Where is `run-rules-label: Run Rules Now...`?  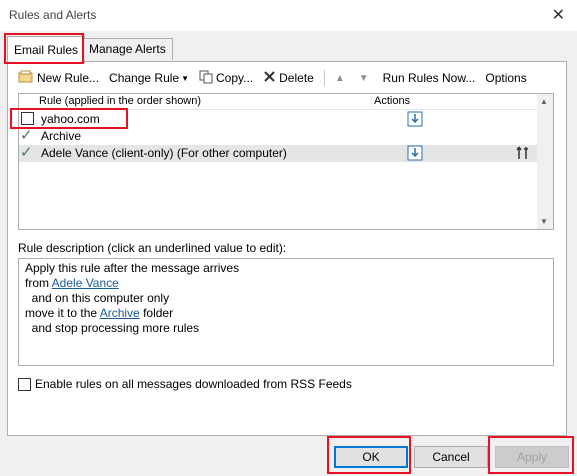
run-rules-label: Run Rules Now... is located at coordinates (429, 78).